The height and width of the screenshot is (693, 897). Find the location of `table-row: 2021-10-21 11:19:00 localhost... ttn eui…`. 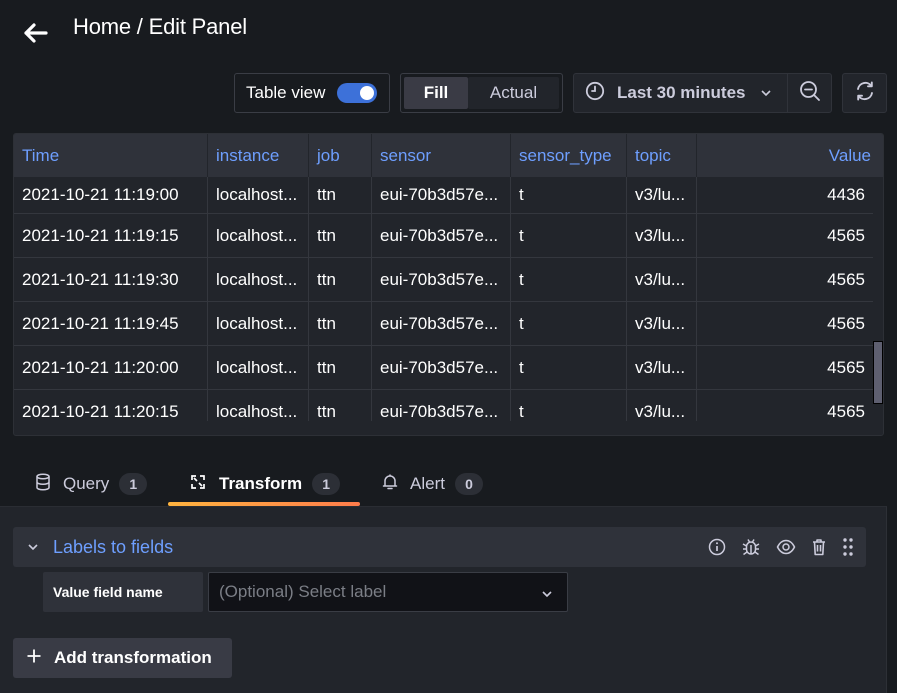

table-row: 2021-10-21 11:19:00 localhost... ttn eui… is located at coordinates (443, 195).